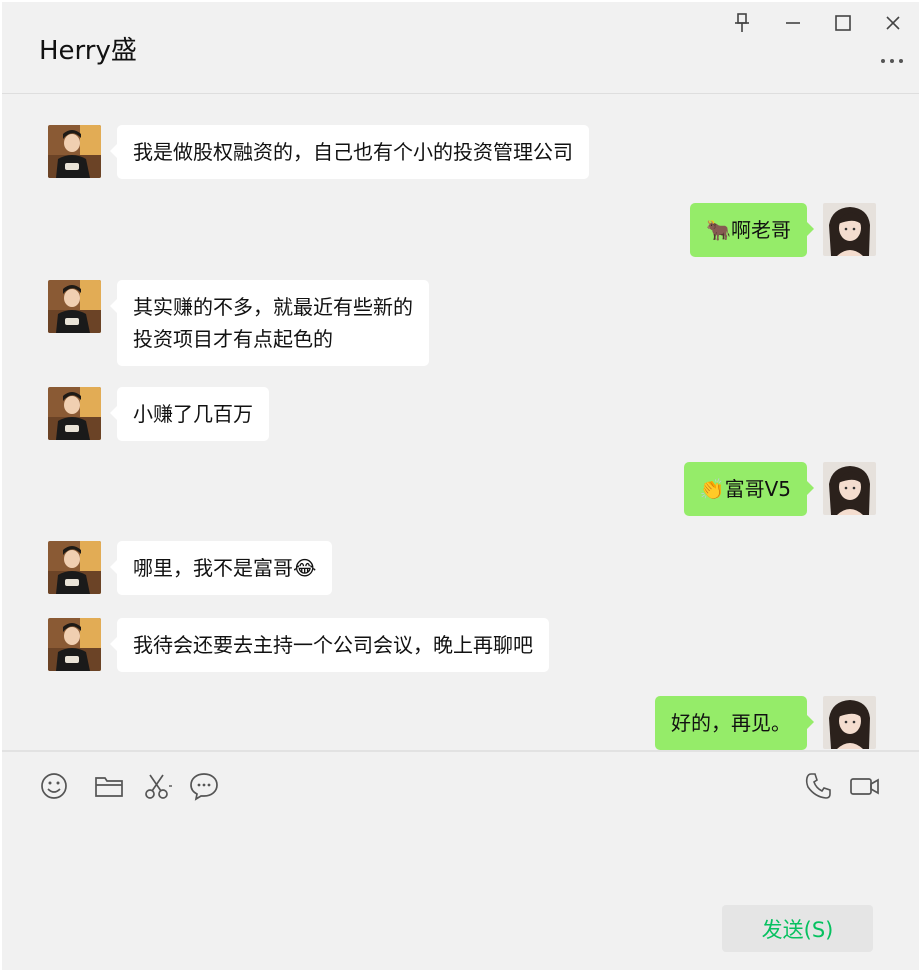 Image resolution: width=921 pixels, height=972 pixels. I want to click on close-icon, so click(893, 23).